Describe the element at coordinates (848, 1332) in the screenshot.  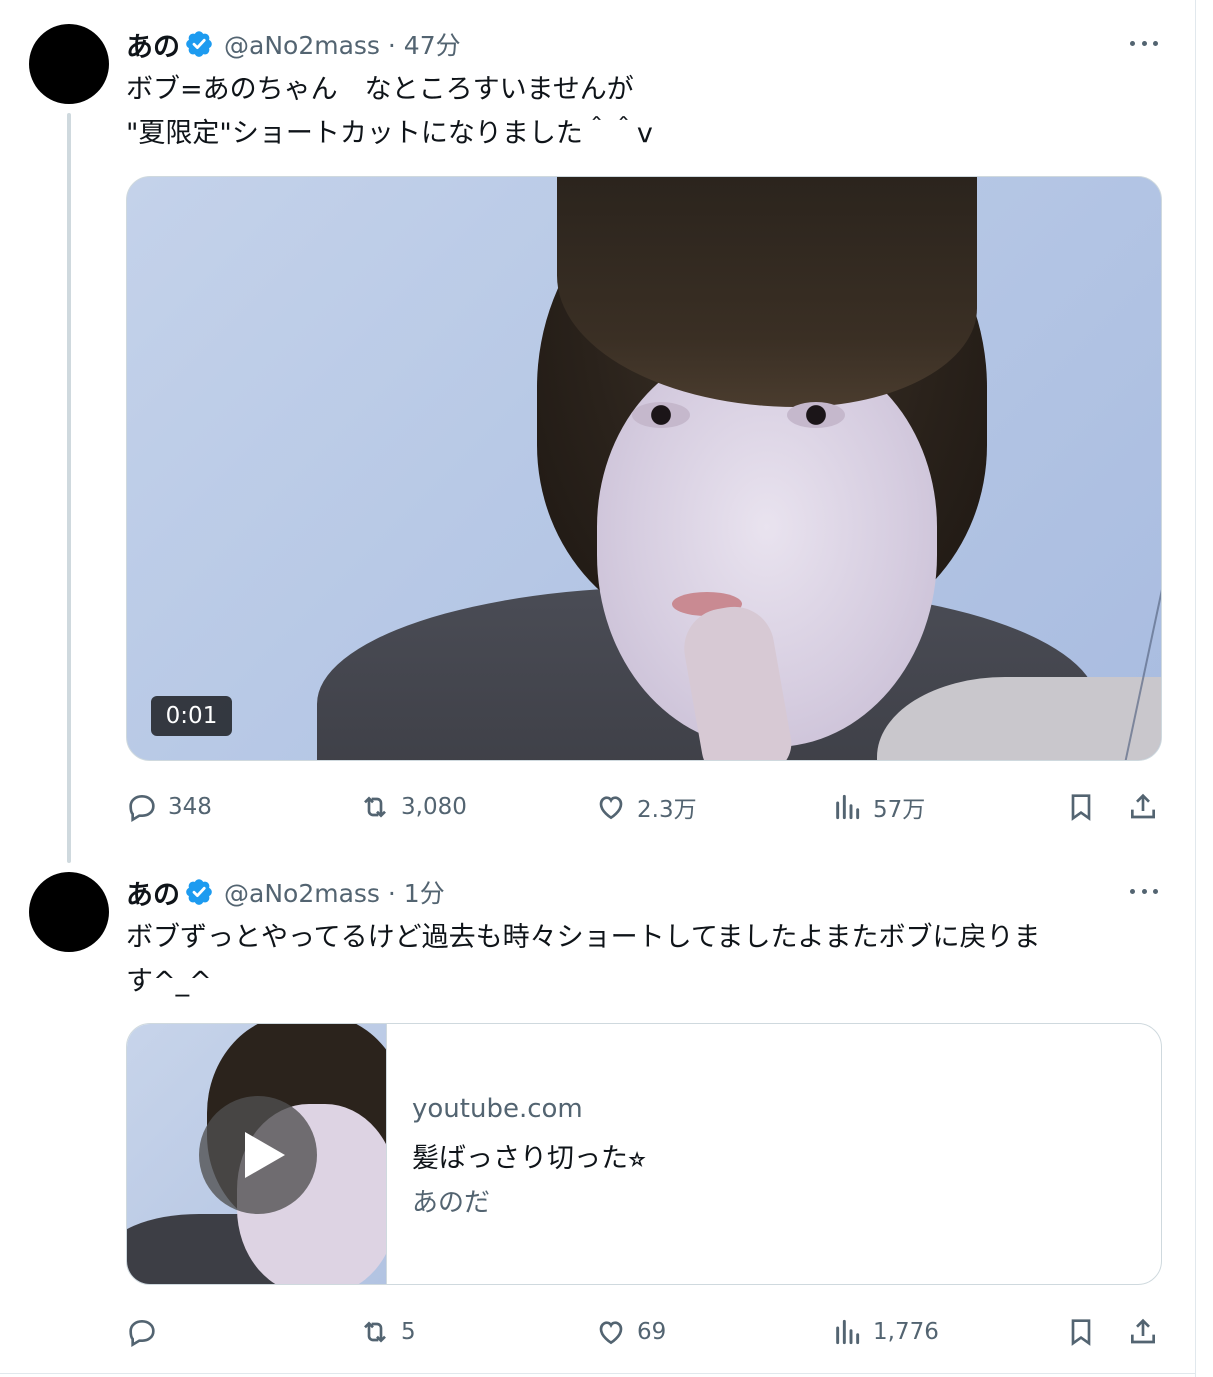
I see `views-icon` at that location.